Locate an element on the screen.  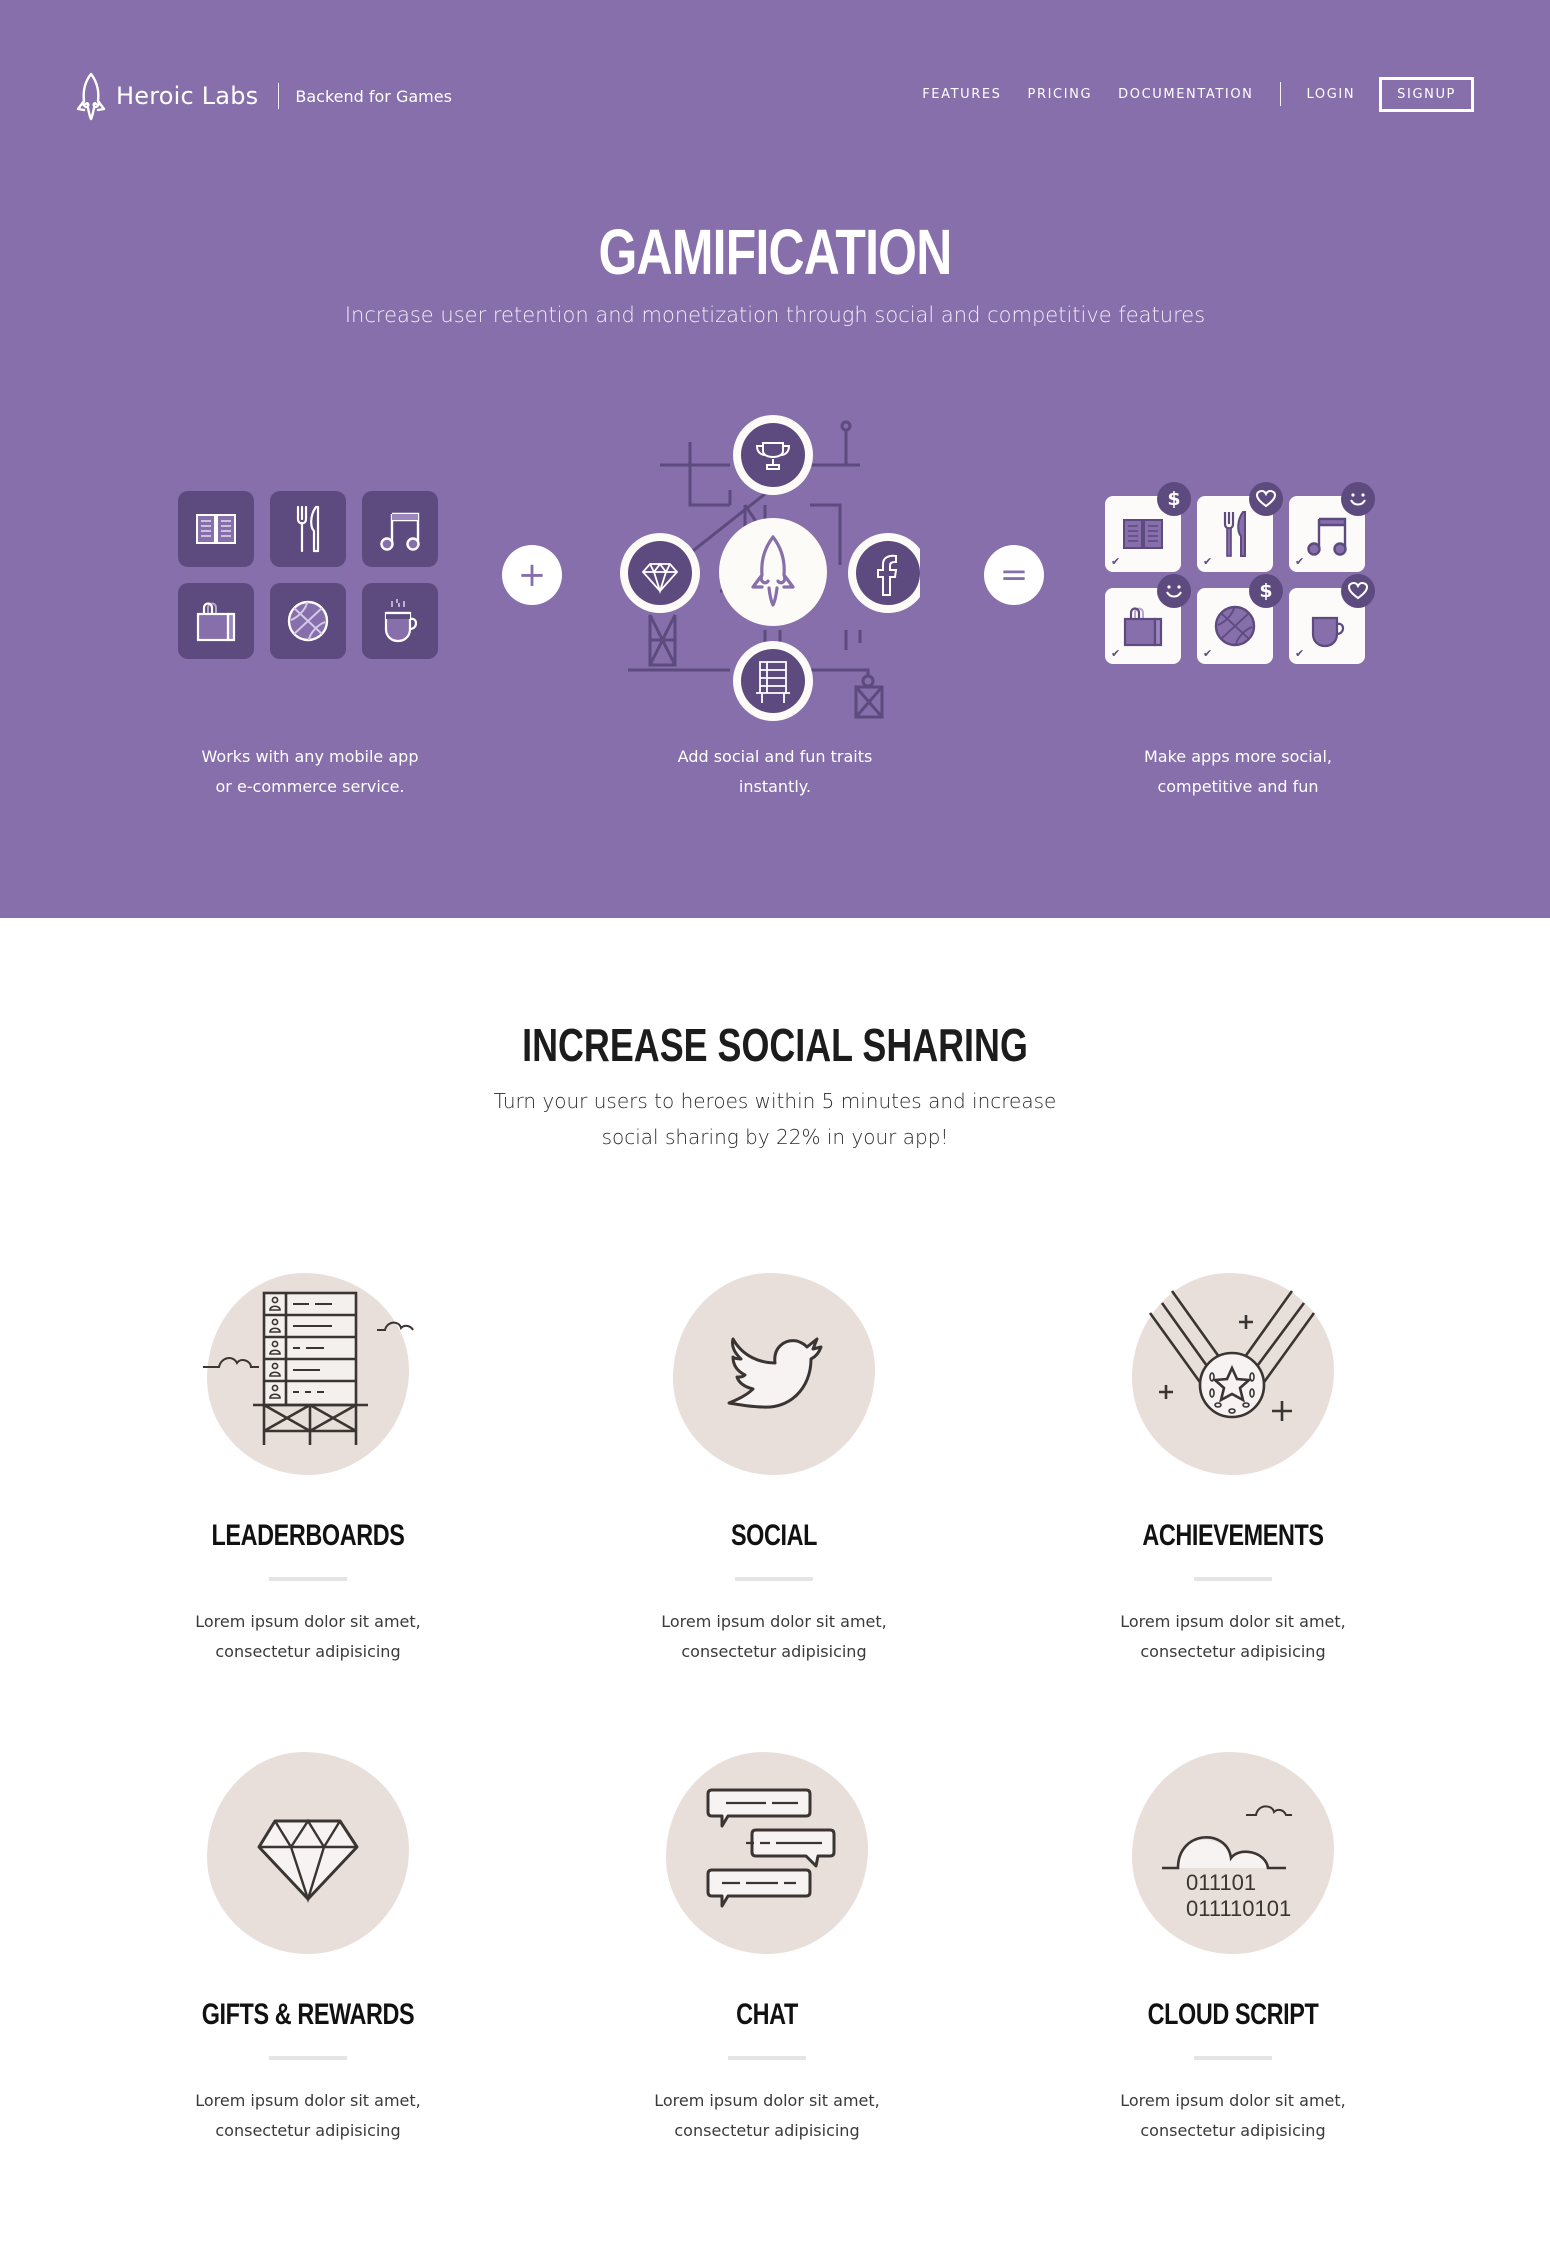
basketball-tile is located at coordinates (308, 621).